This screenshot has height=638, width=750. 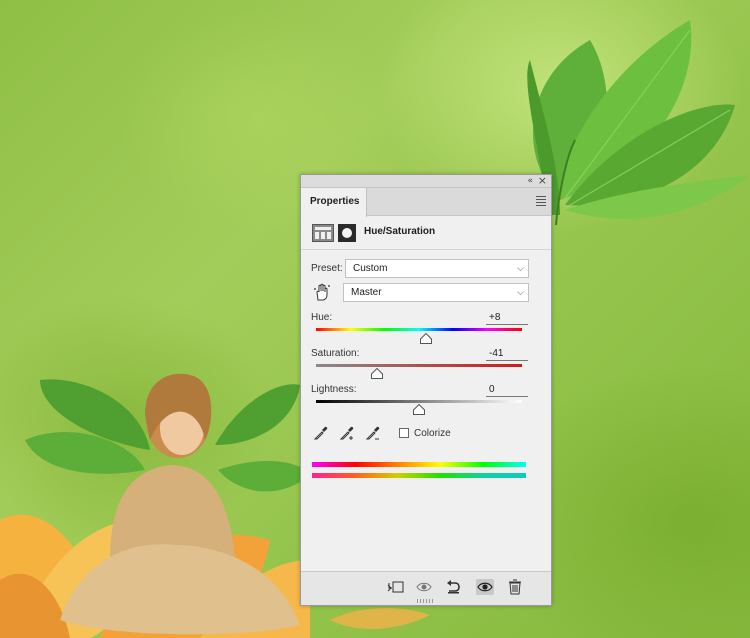 I want to click on adjustment-header: Hue/Saturation, so click(x=426, y=233).